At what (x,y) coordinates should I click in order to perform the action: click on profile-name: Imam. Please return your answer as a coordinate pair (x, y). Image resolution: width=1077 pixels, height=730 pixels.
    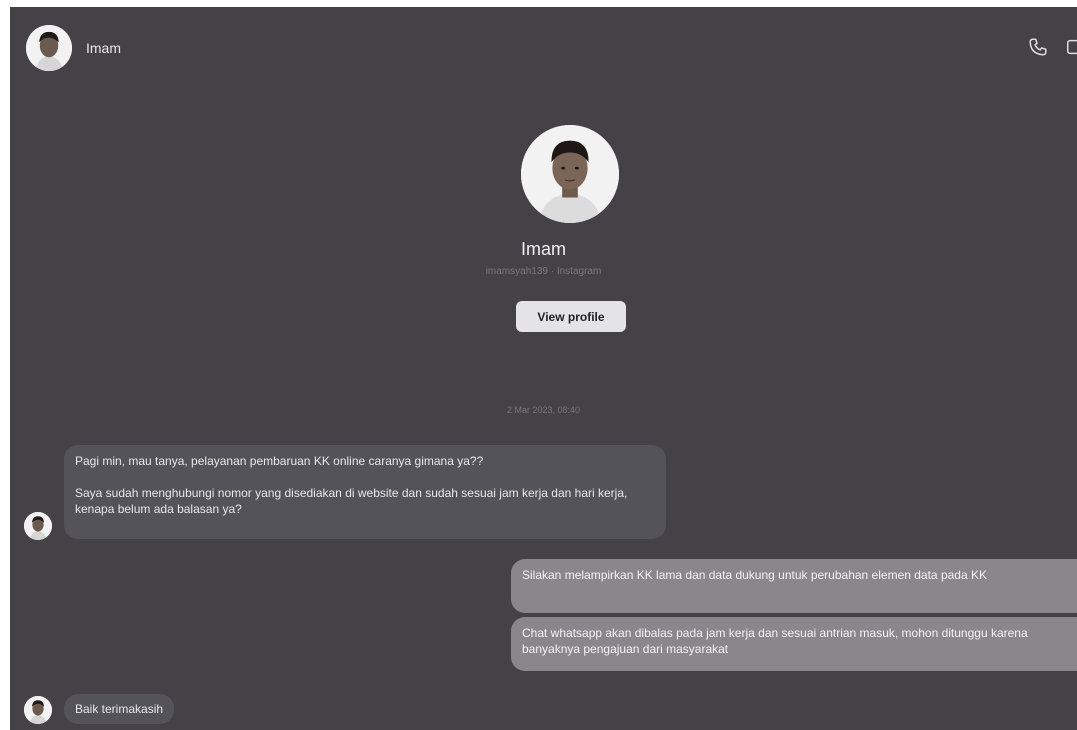
    Looking at the image, I should click on (543, 249).